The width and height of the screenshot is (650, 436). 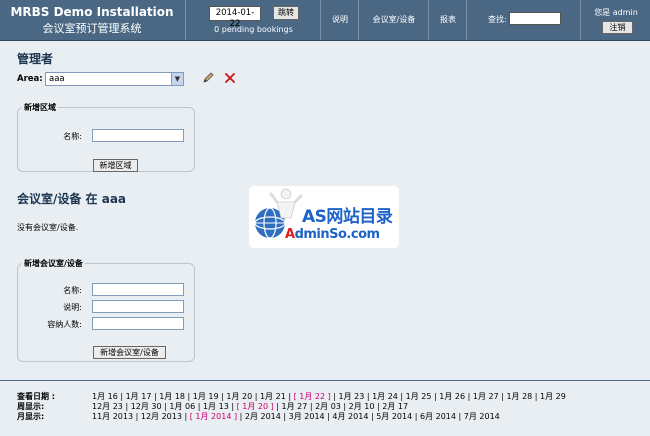 What do you see at coordinates (172, 396) in the screenshot?
I see `day-link: 1月 18` at bounding box center [172, 396].